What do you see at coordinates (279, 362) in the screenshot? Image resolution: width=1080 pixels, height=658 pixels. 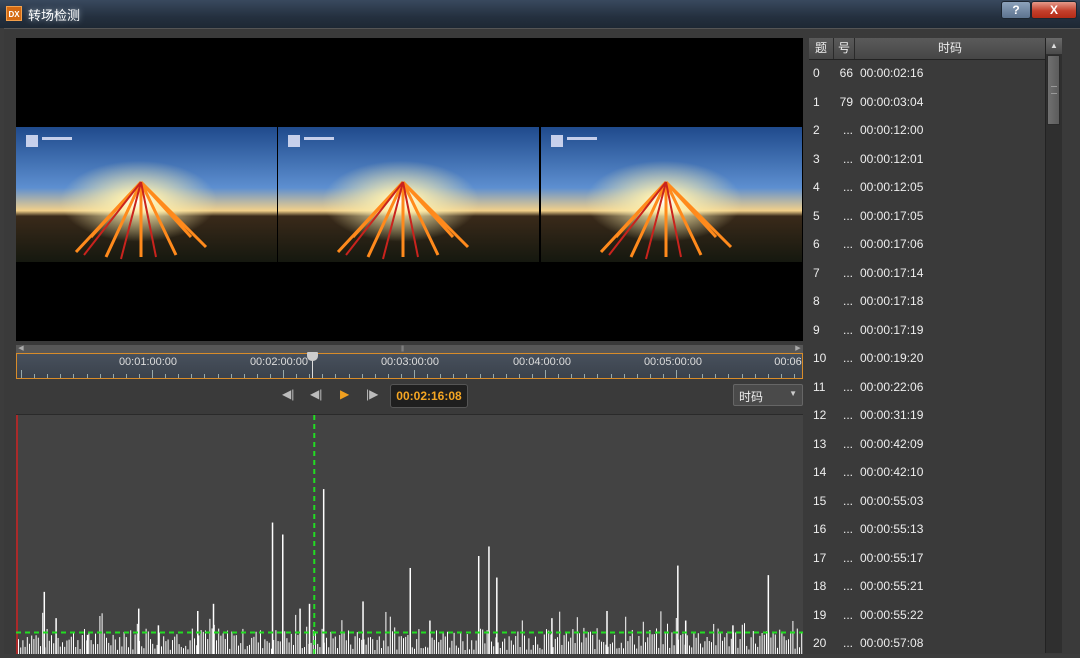 I see `timeline-label: 00:02:00:00` at bounding box center [279, 362].